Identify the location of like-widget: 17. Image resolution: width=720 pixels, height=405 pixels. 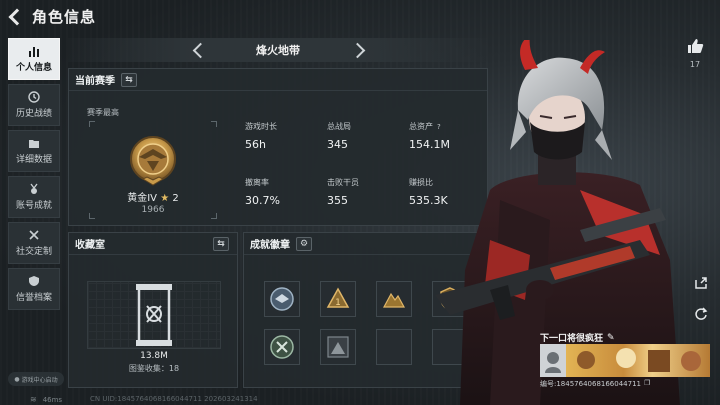
(695, 53).